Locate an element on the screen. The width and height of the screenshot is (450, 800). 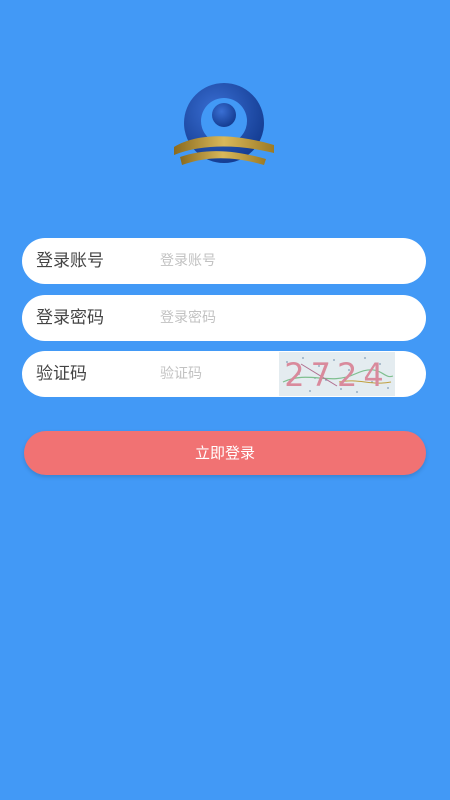
password-input is located at coordinates (280, 318).